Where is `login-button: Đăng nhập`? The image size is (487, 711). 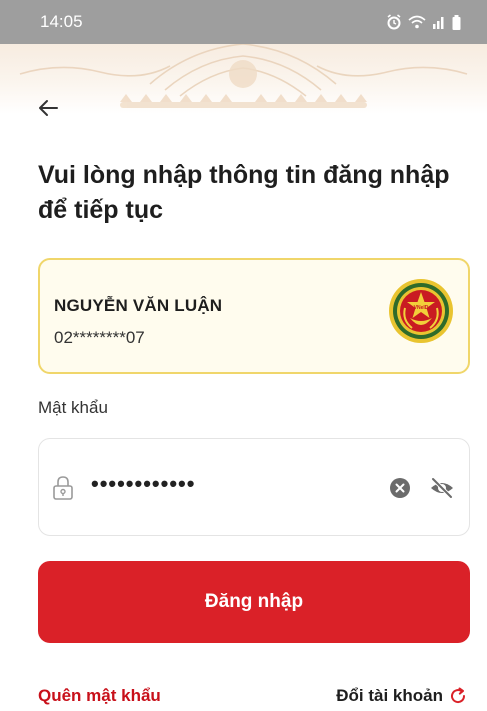
login-button: Đăng nhập is located at coordinates (254, 602).